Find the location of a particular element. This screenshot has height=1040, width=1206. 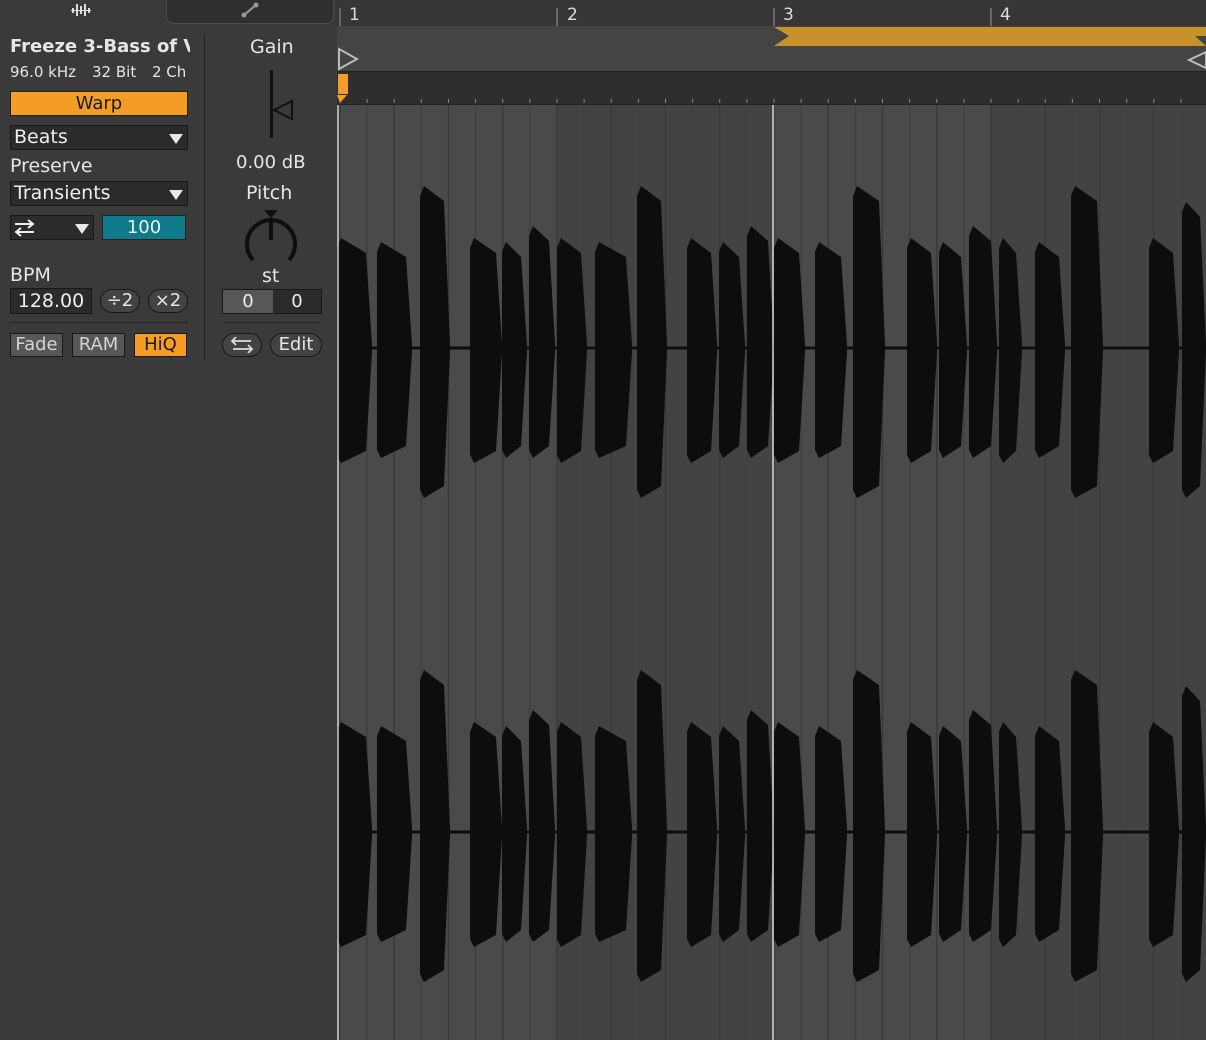

preserve-value: Transients is located at coordinates (62, 193).